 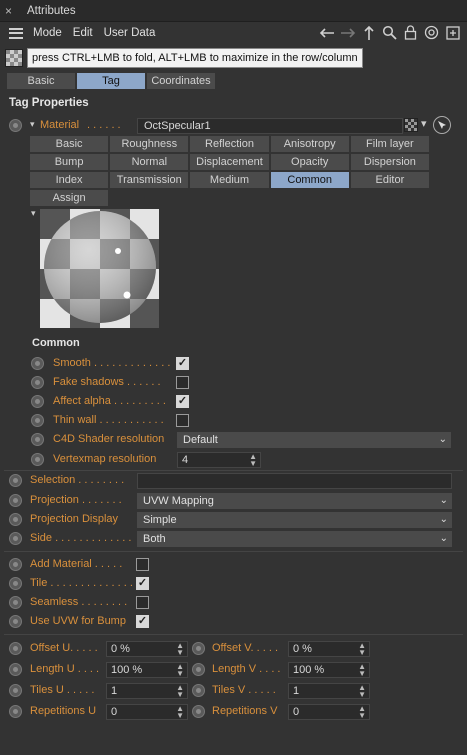 What do you see at coordinates (149, 180) in the screenshot?
I see `shader-tab-transmission: Transmission` at bounding box center [149, 180].